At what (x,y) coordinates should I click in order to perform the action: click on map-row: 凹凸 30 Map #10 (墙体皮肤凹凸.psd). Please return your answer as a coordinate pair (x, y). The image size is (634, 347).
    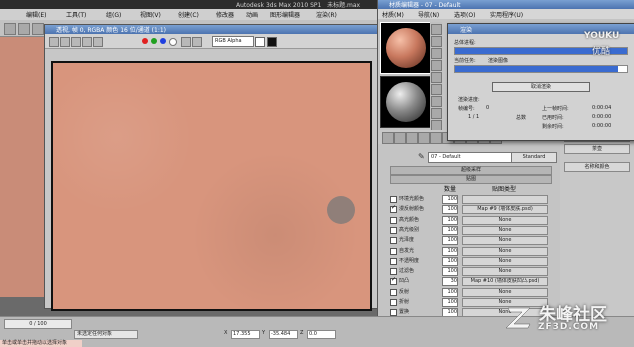
    Looking at the image, I should click on (470, 281).